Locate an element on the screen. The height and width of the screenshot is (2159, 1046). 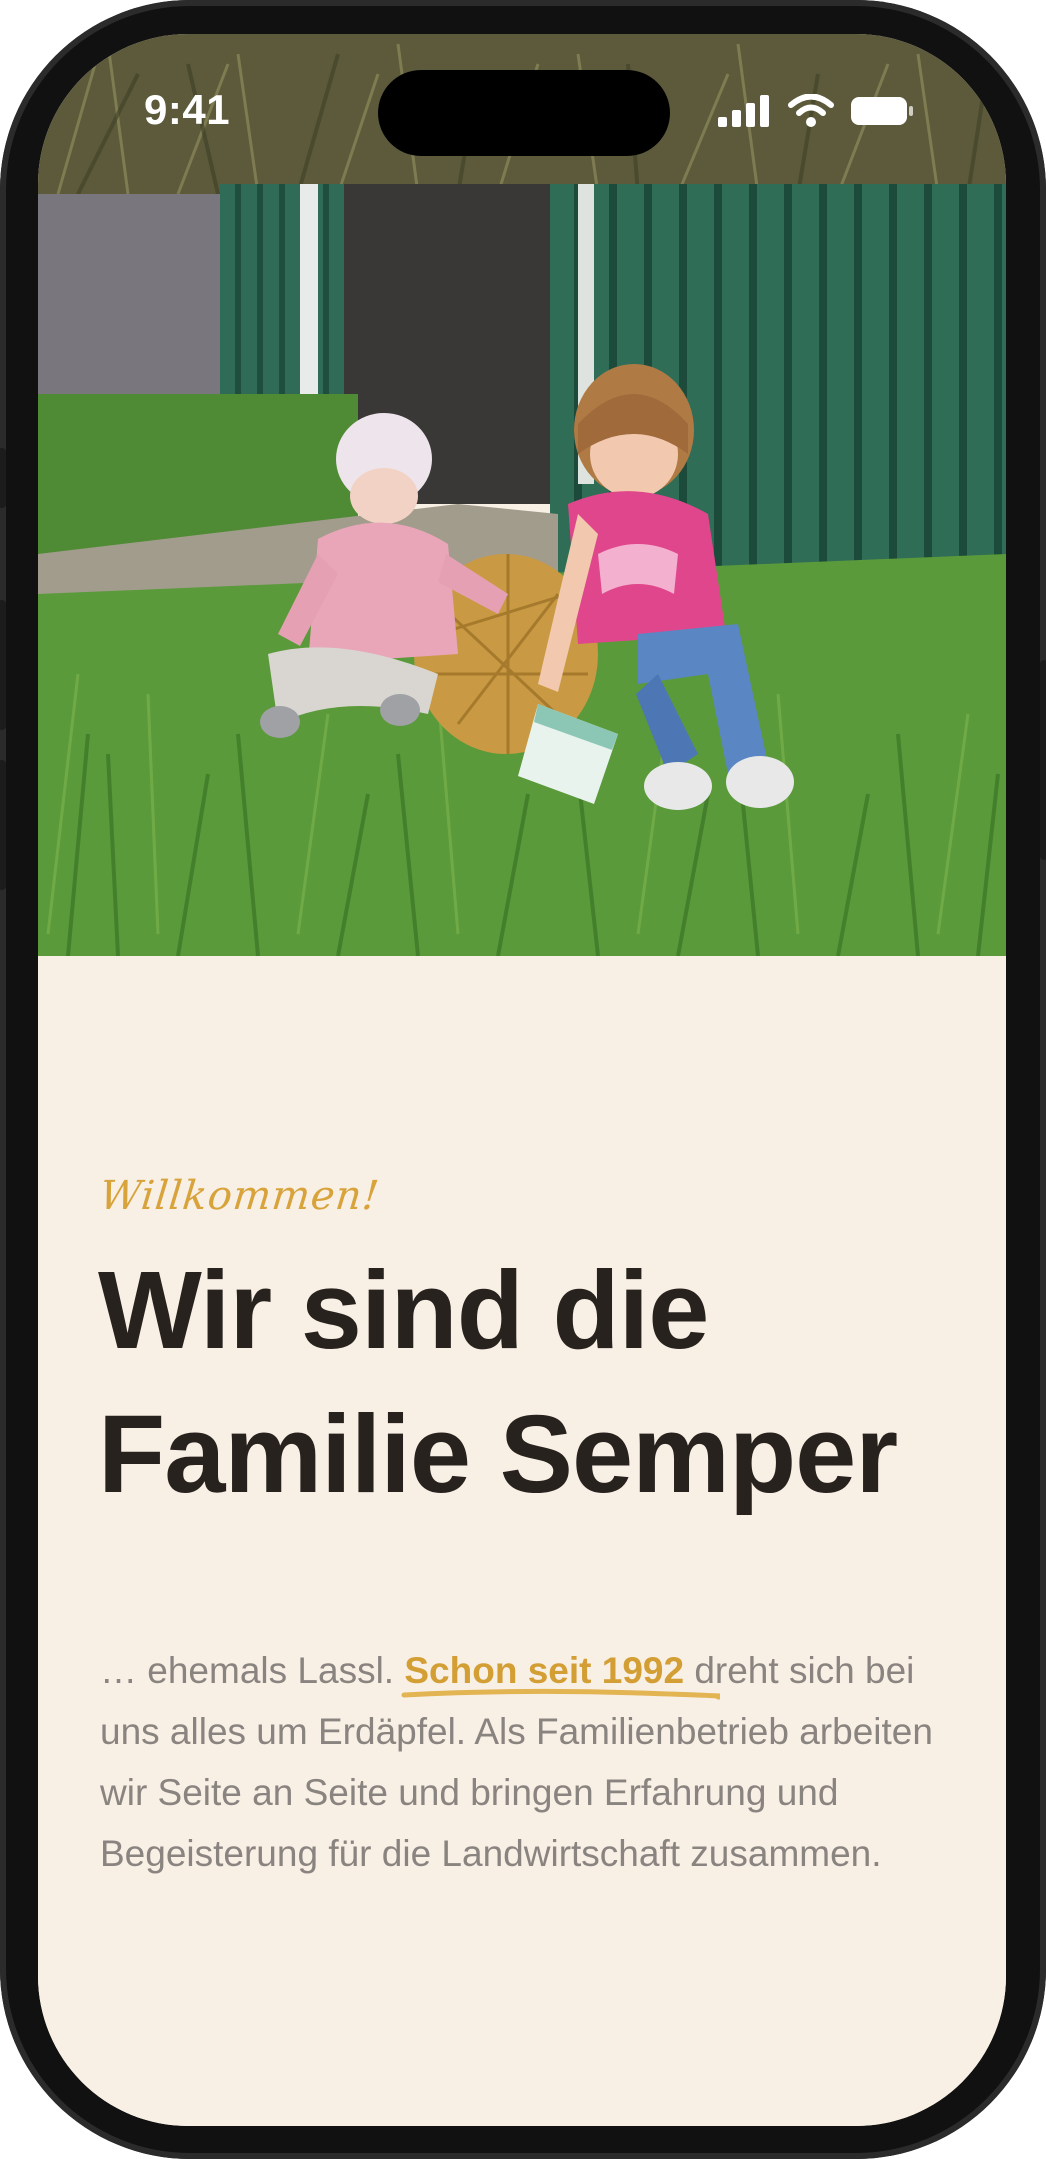
brush-underline is located at coordinates (561, 1694).